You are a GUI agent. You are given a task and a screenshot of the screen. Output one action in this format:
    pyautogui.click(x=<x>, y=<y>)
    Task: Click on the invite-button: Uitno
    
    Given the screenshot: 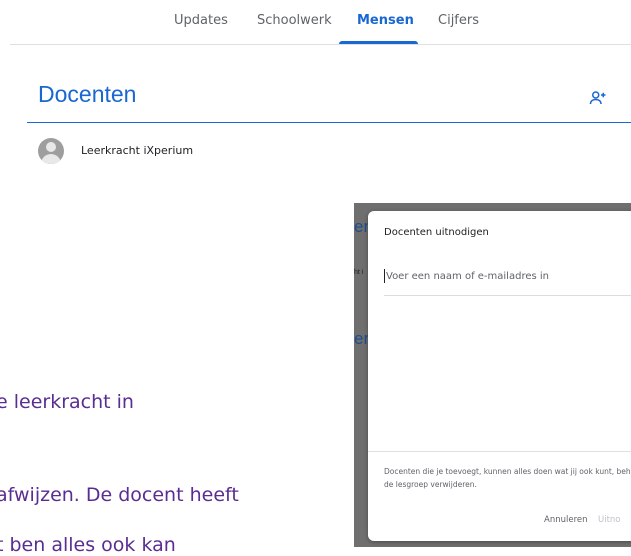 What is the action you would take?
    pyautogui.click(x=609, y=520)
    